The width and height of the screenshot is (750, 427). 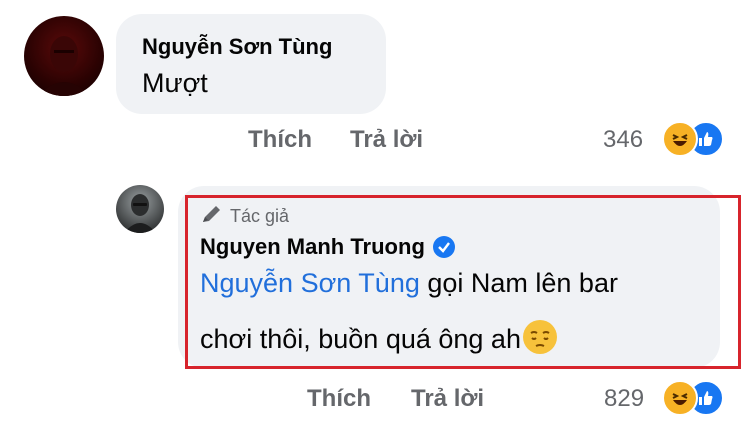 I want to click on pen-icon, so click(x=212, y=216).